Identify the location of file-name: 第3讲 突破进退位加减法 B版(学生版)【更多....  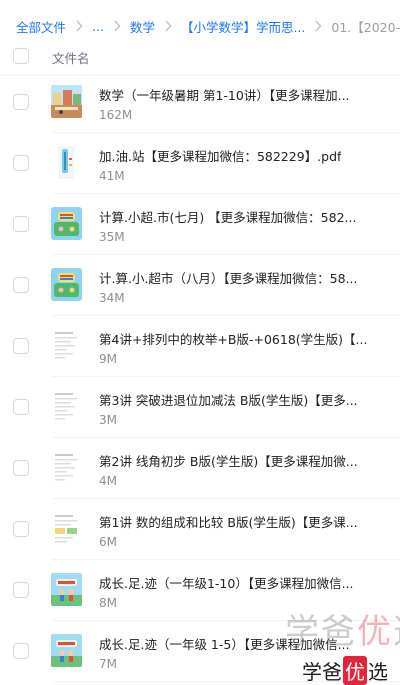
(228, 399).